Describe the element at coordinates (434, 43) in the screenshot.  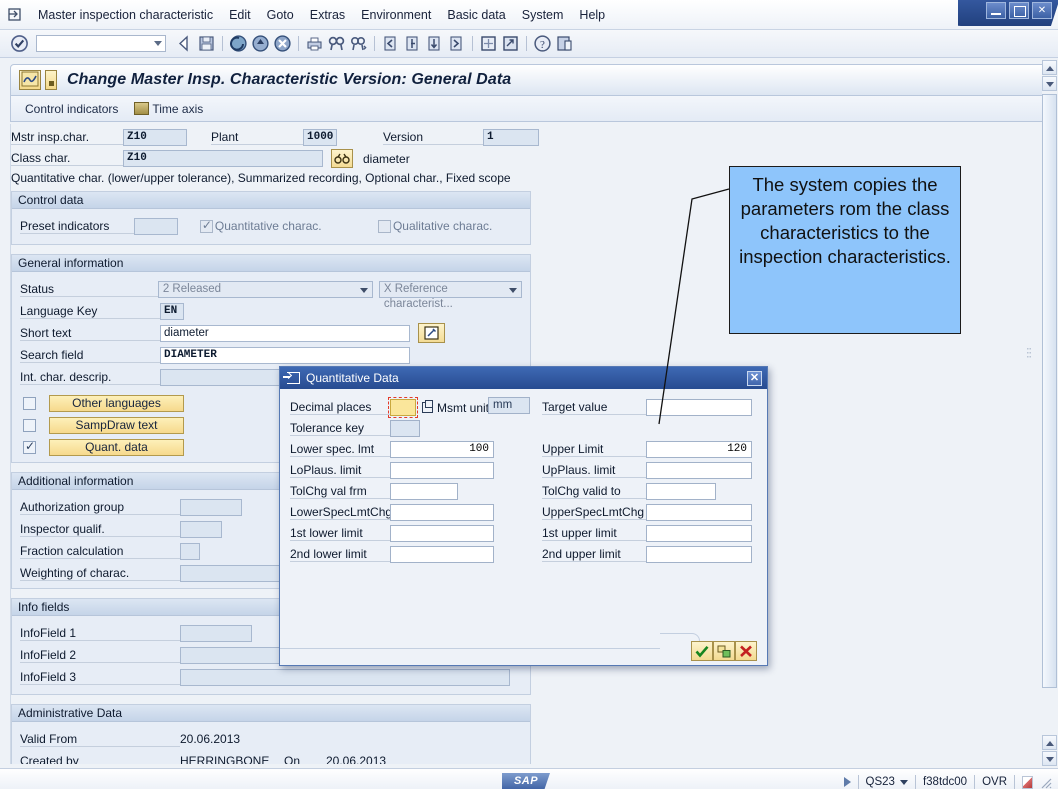
I see `next-page-icon` at that location.